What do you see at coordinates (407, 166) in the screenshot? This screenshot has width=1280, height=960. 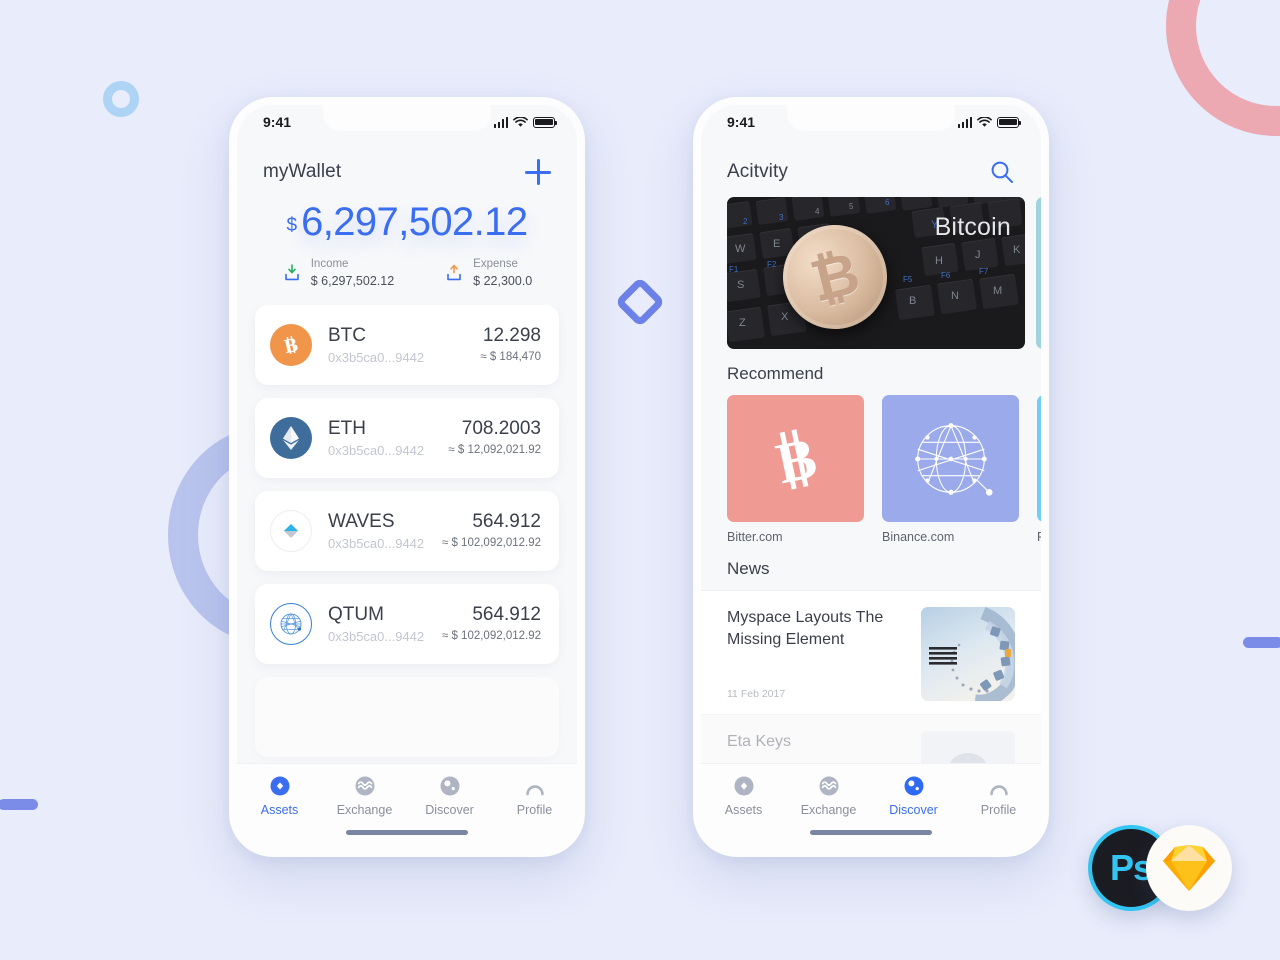 I see `wallet-header: myWallet` at bounding box center [407, 166].